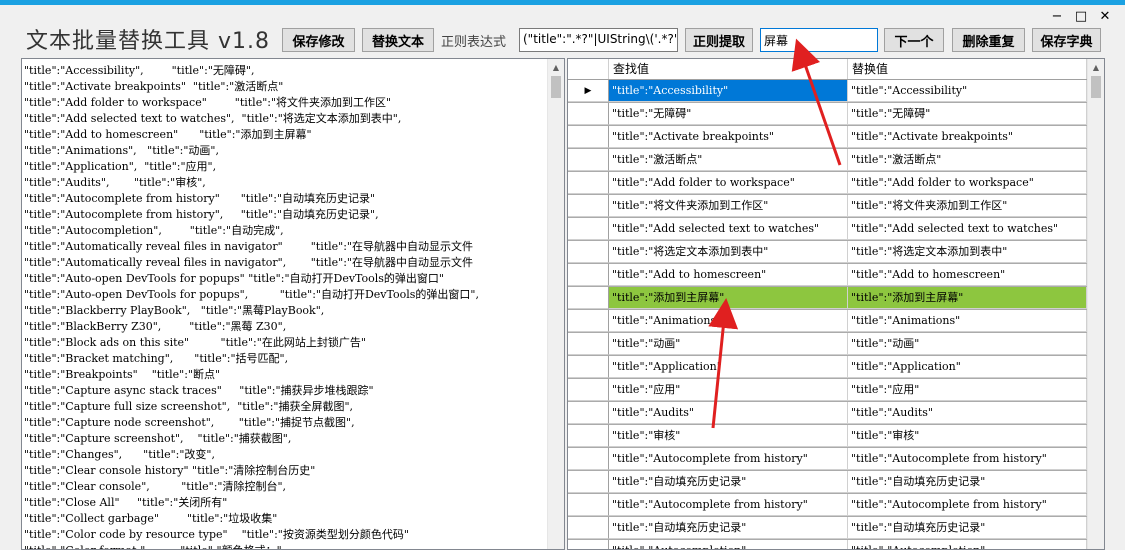  I want to click on grid-row: "title":"审核" "title":"审核", so click(827, 436).